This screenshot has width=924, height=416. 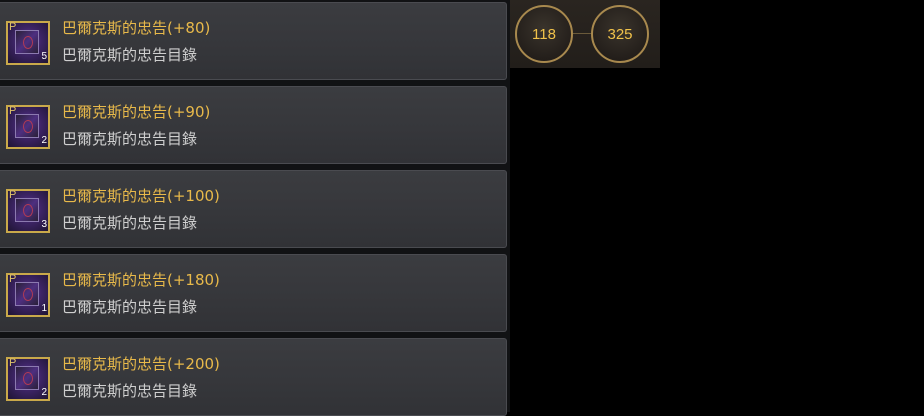 I want to click on stat-circle-2: 325, so click(x=620, y=34).